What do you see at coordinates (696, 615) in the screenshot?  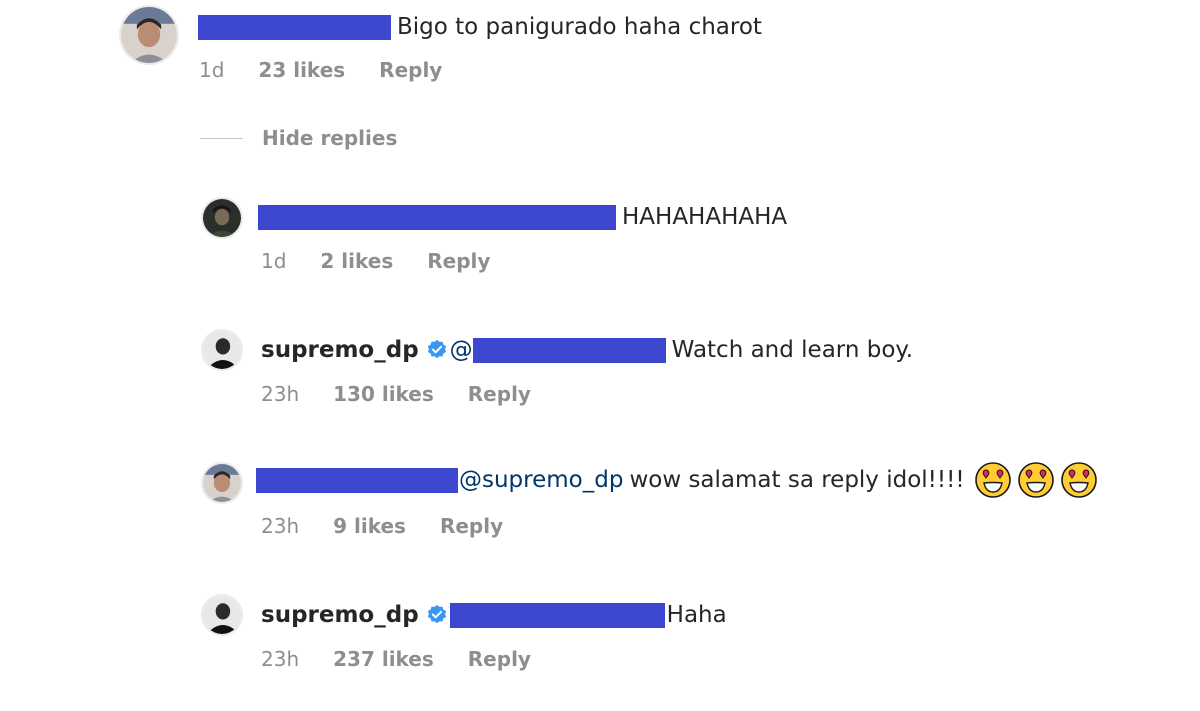 I see `comment-text: Haha` at bounding box center [696, 615].